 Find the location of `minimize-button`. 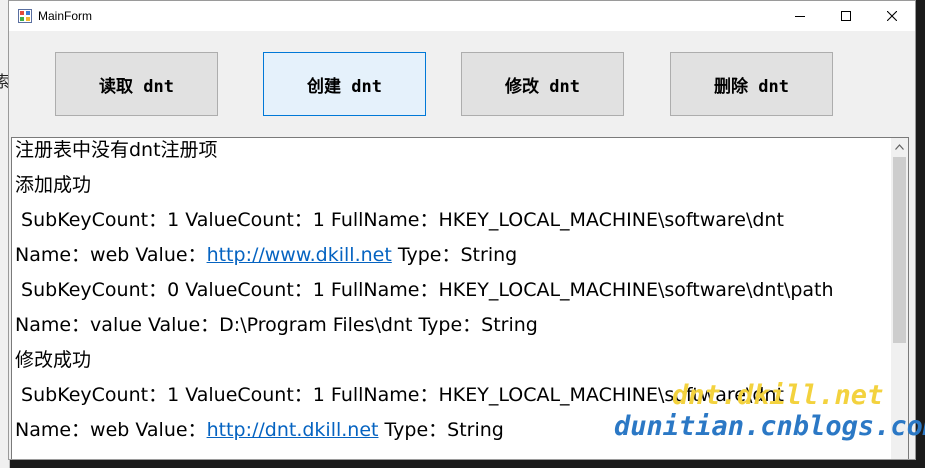

minimize-button is located at coordinates (800, 16).